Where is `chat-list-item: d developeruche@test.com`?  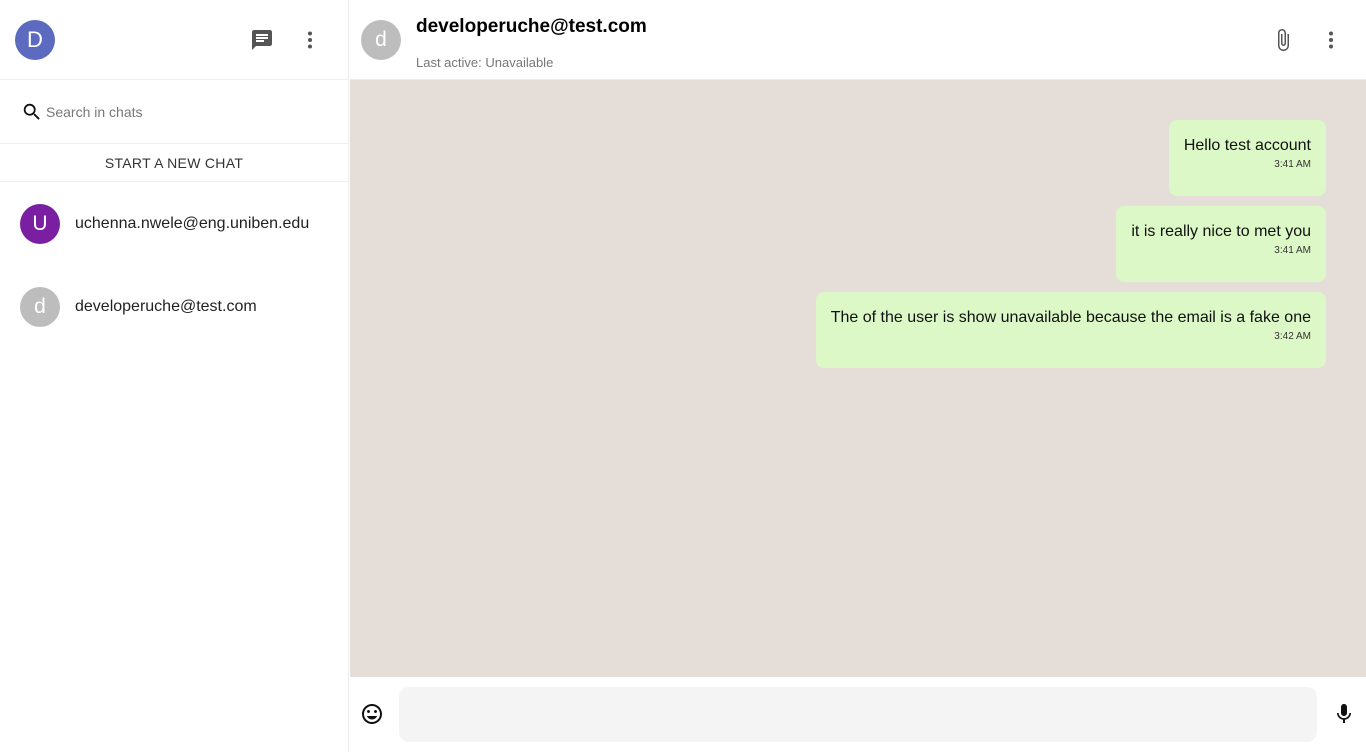
chat-list-item: d developeruche@test.com is located at coordinates (174, 306).